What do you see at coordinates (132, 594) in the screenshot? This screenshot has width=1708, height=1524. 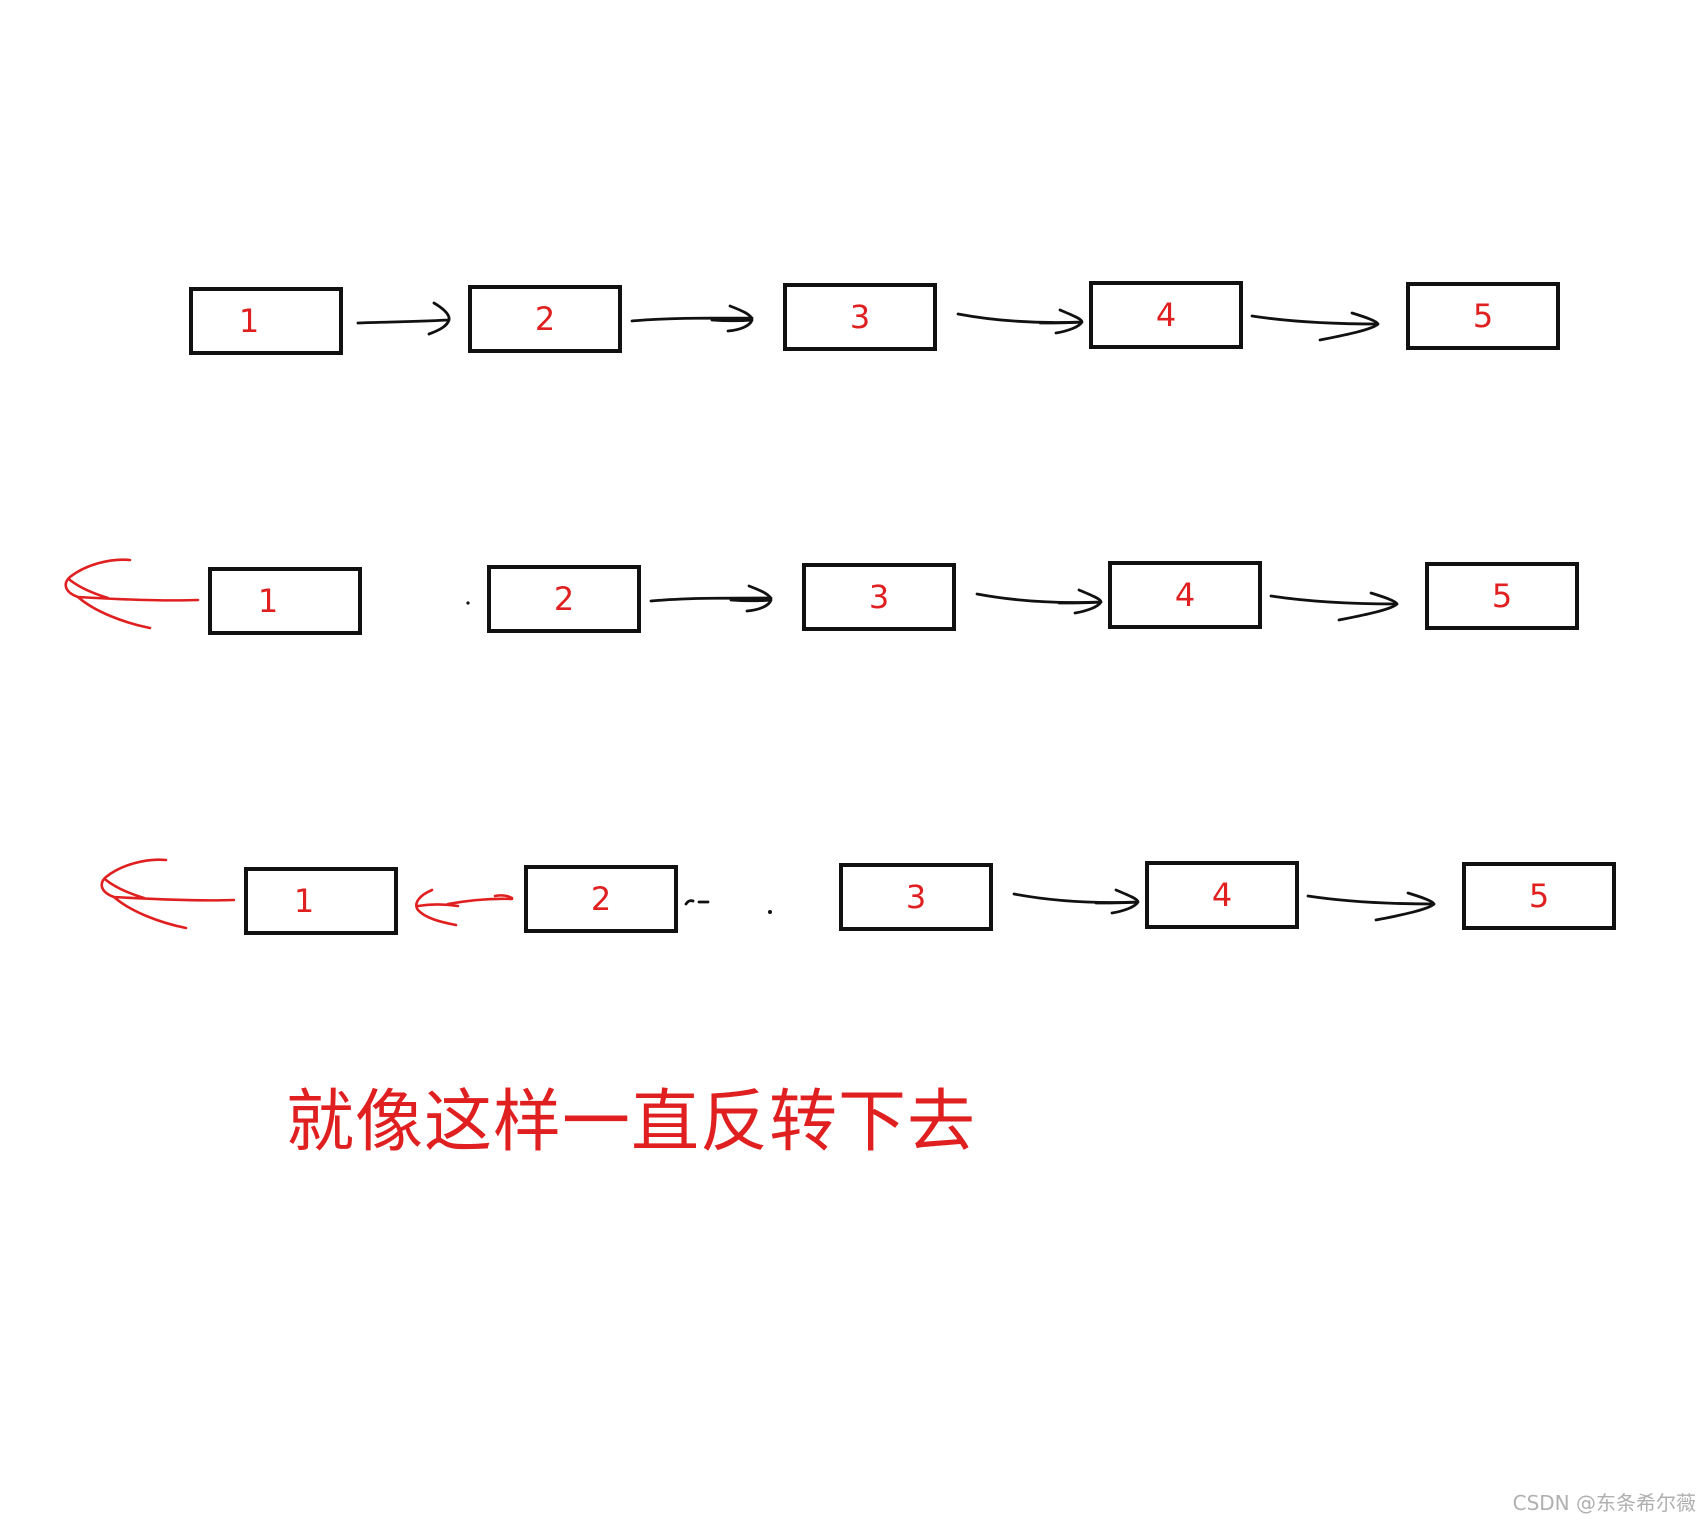 I see `row2-red-arrow` at bounding box center [132, 594].